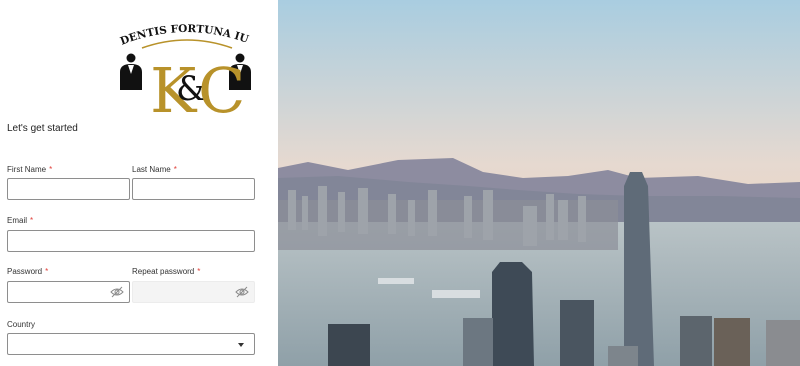 Image resolution: width=800 pixels, height=366 pixels. I want to click on country-label: Country, so click(21, 324).